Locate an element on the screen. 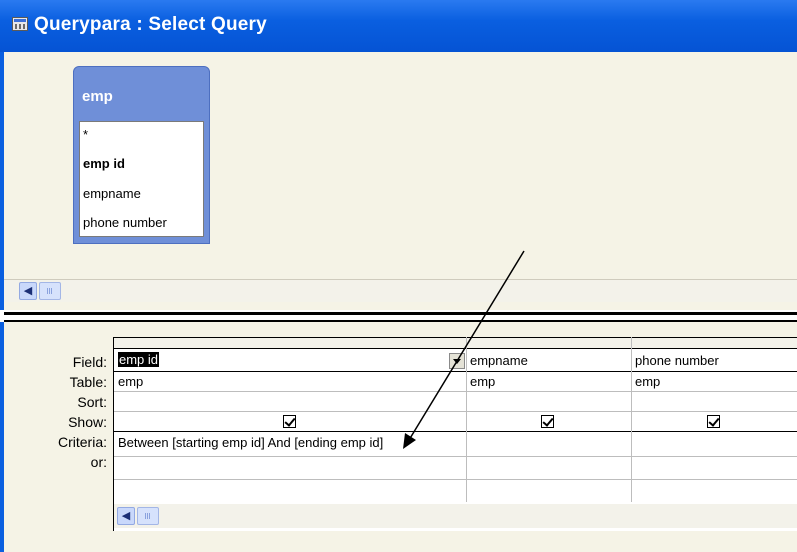  annotation-arrow is located at coordinates (464, 349).